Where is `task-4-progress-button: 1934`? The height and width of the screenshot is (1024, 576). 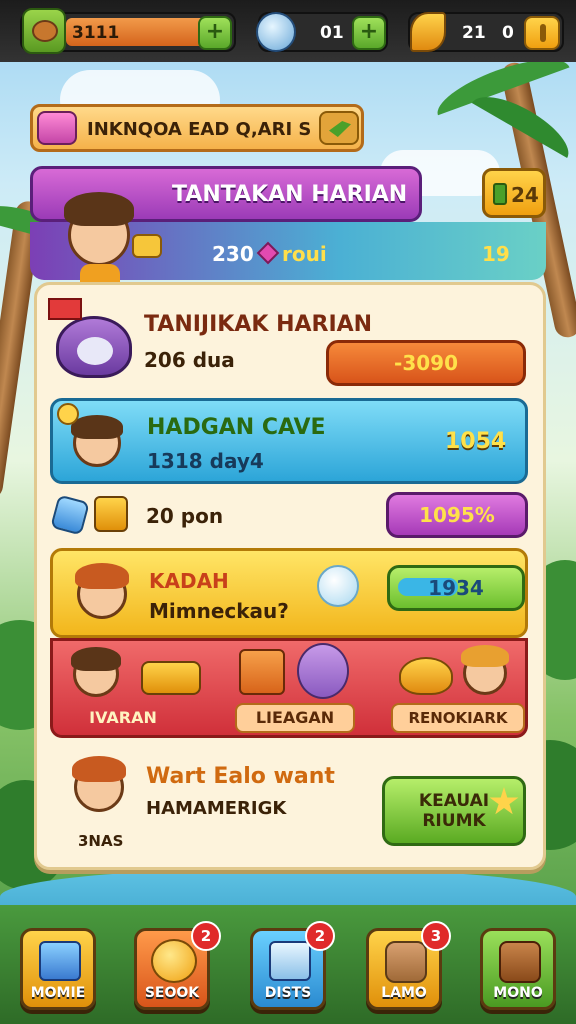 task-4-progress-button: 1934 is located at coordinates (456, 588).